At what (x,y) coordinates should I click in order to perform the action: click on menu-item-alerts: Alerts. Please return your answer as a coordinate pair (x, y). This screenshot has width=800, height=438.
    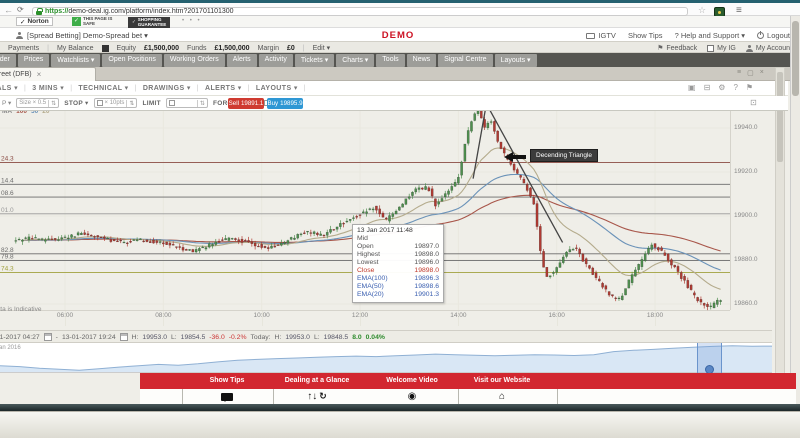
    Looking at the image, I should click on (241, 60).